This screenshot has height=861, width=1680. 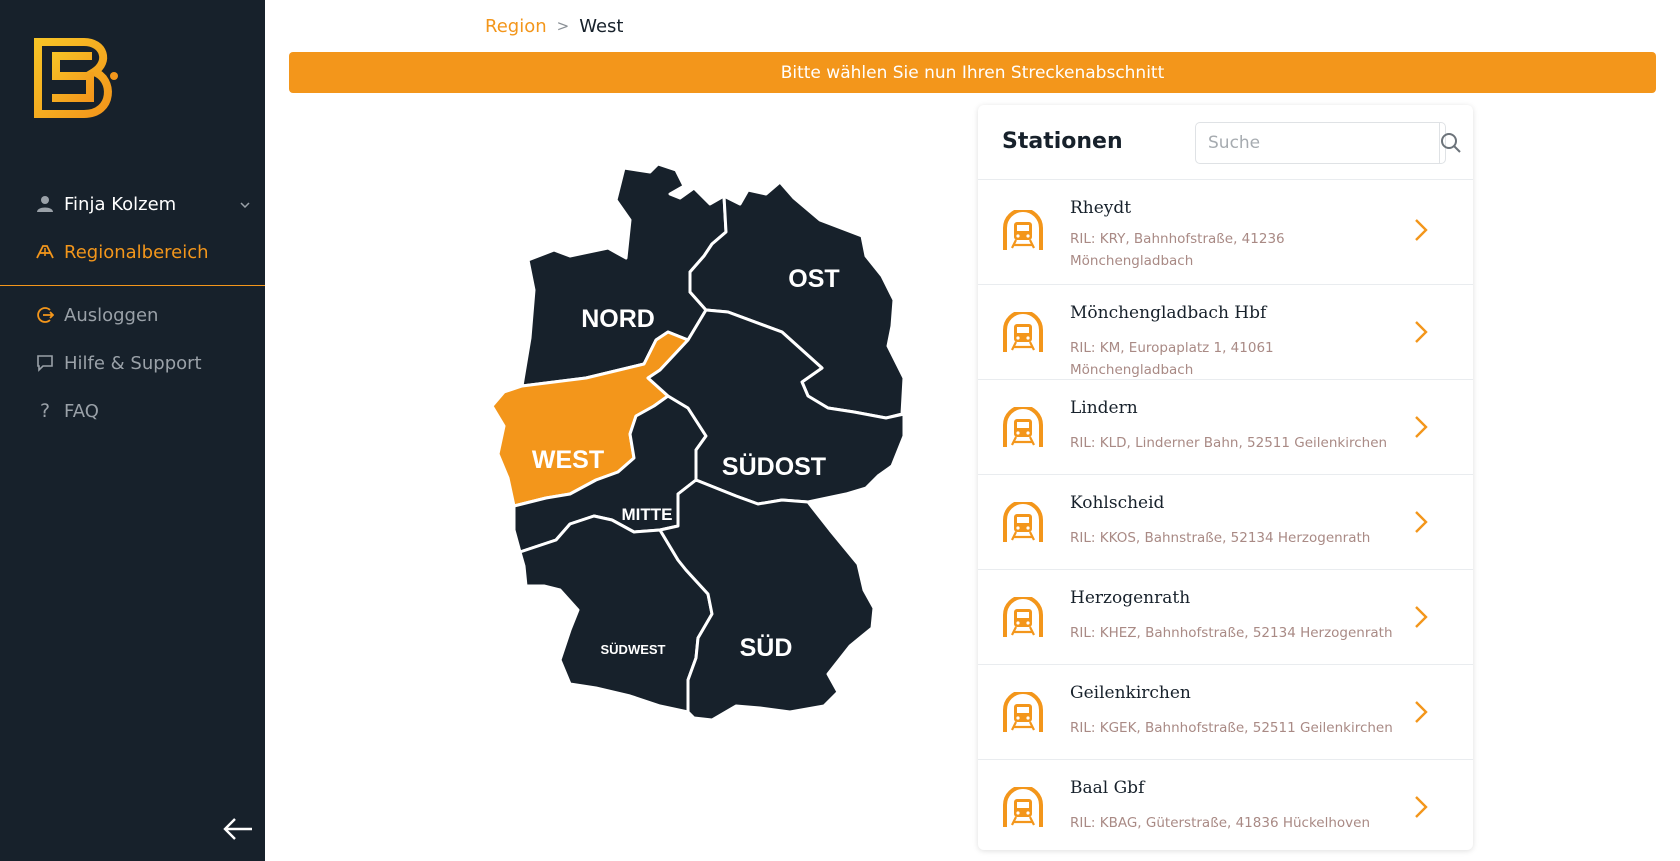 I want to click on map-label-sued: SÜD, so click(x=766, y=647).